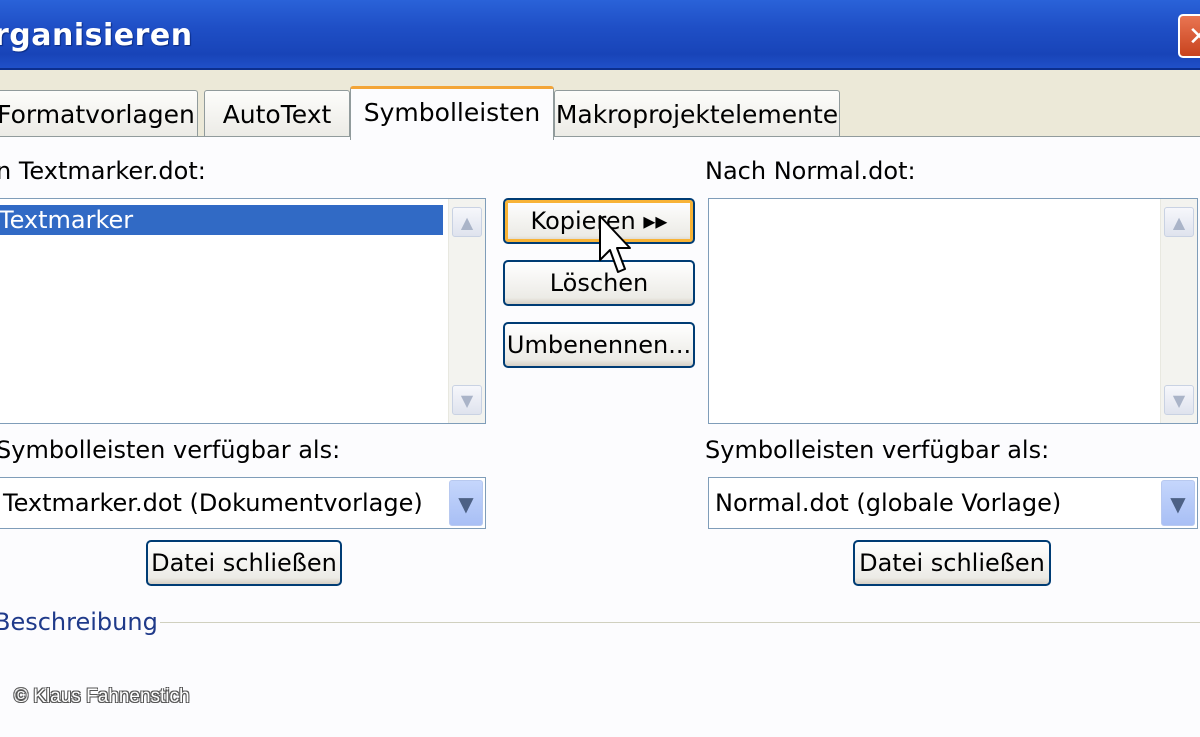  I want to click on tab-symbolleisten: Symbolleisten, so click(452, 113).